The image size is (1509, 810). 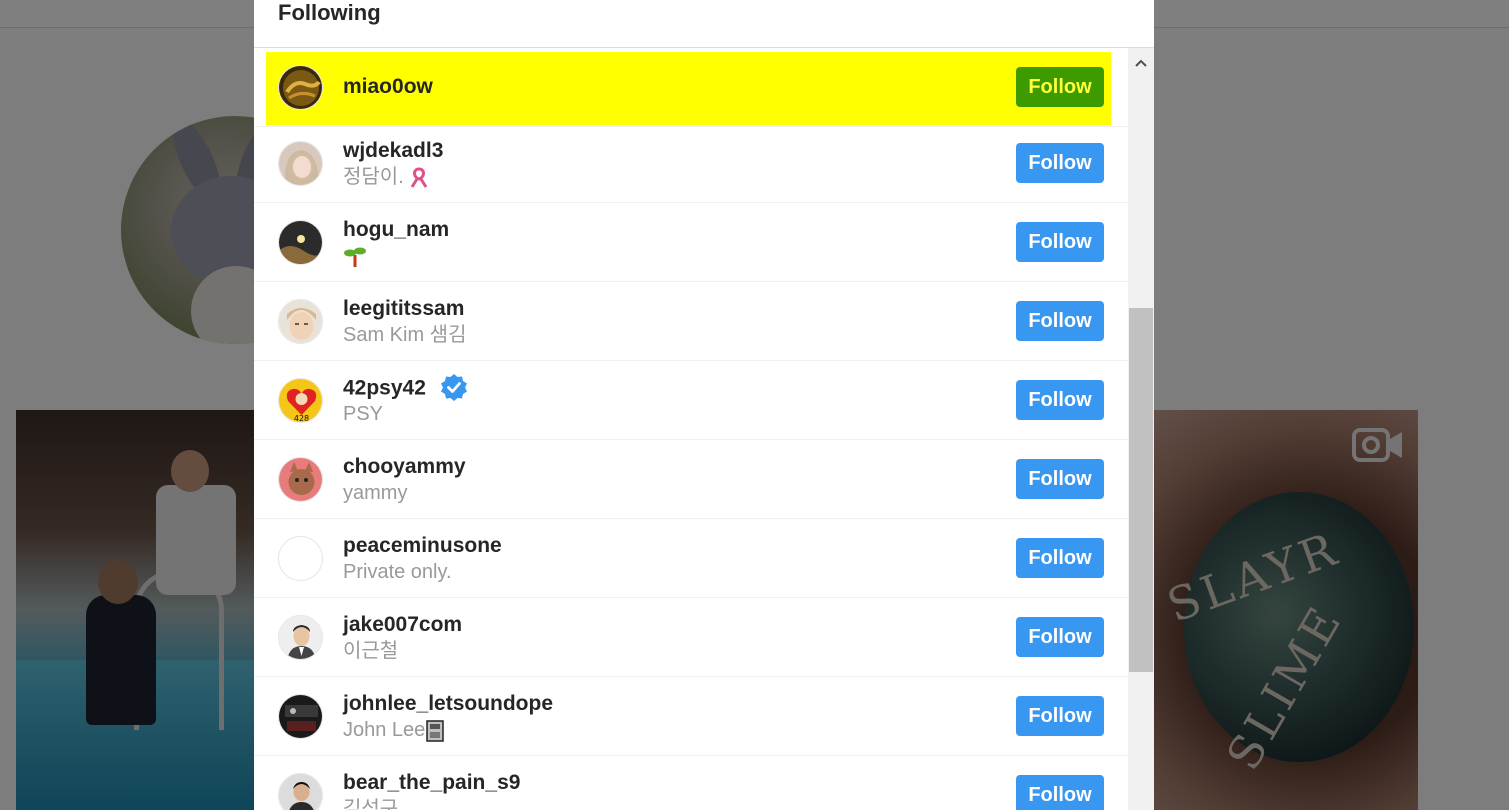 What do you see at coordinates (402, 625) in the screenshot?
I see `username: jake007com` at bounding box center [402, 625].